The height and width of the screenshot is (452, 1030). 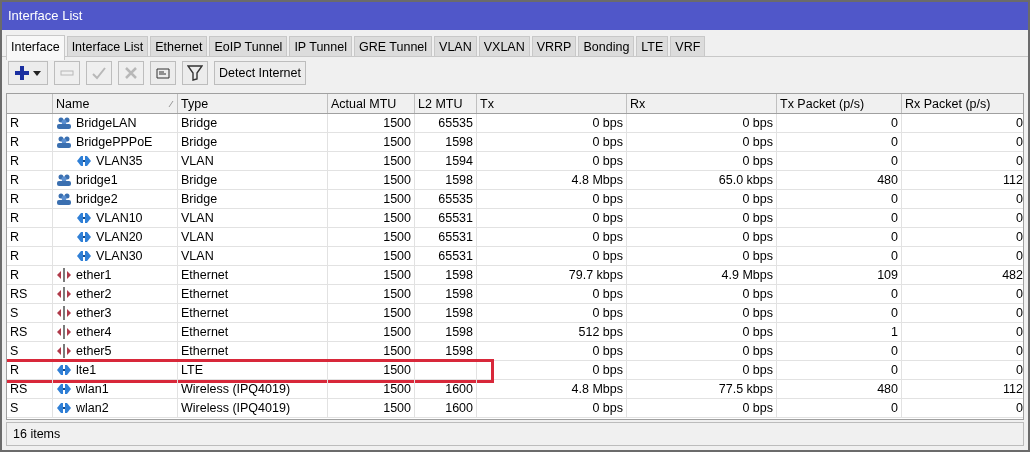 What do you see at coordinates (515, 237) in the screenshot?
I see `table-row: R VLAN20 VLAN 1500 65531 0 bps 0 bps 0 0` at bounding box center [515, 237].